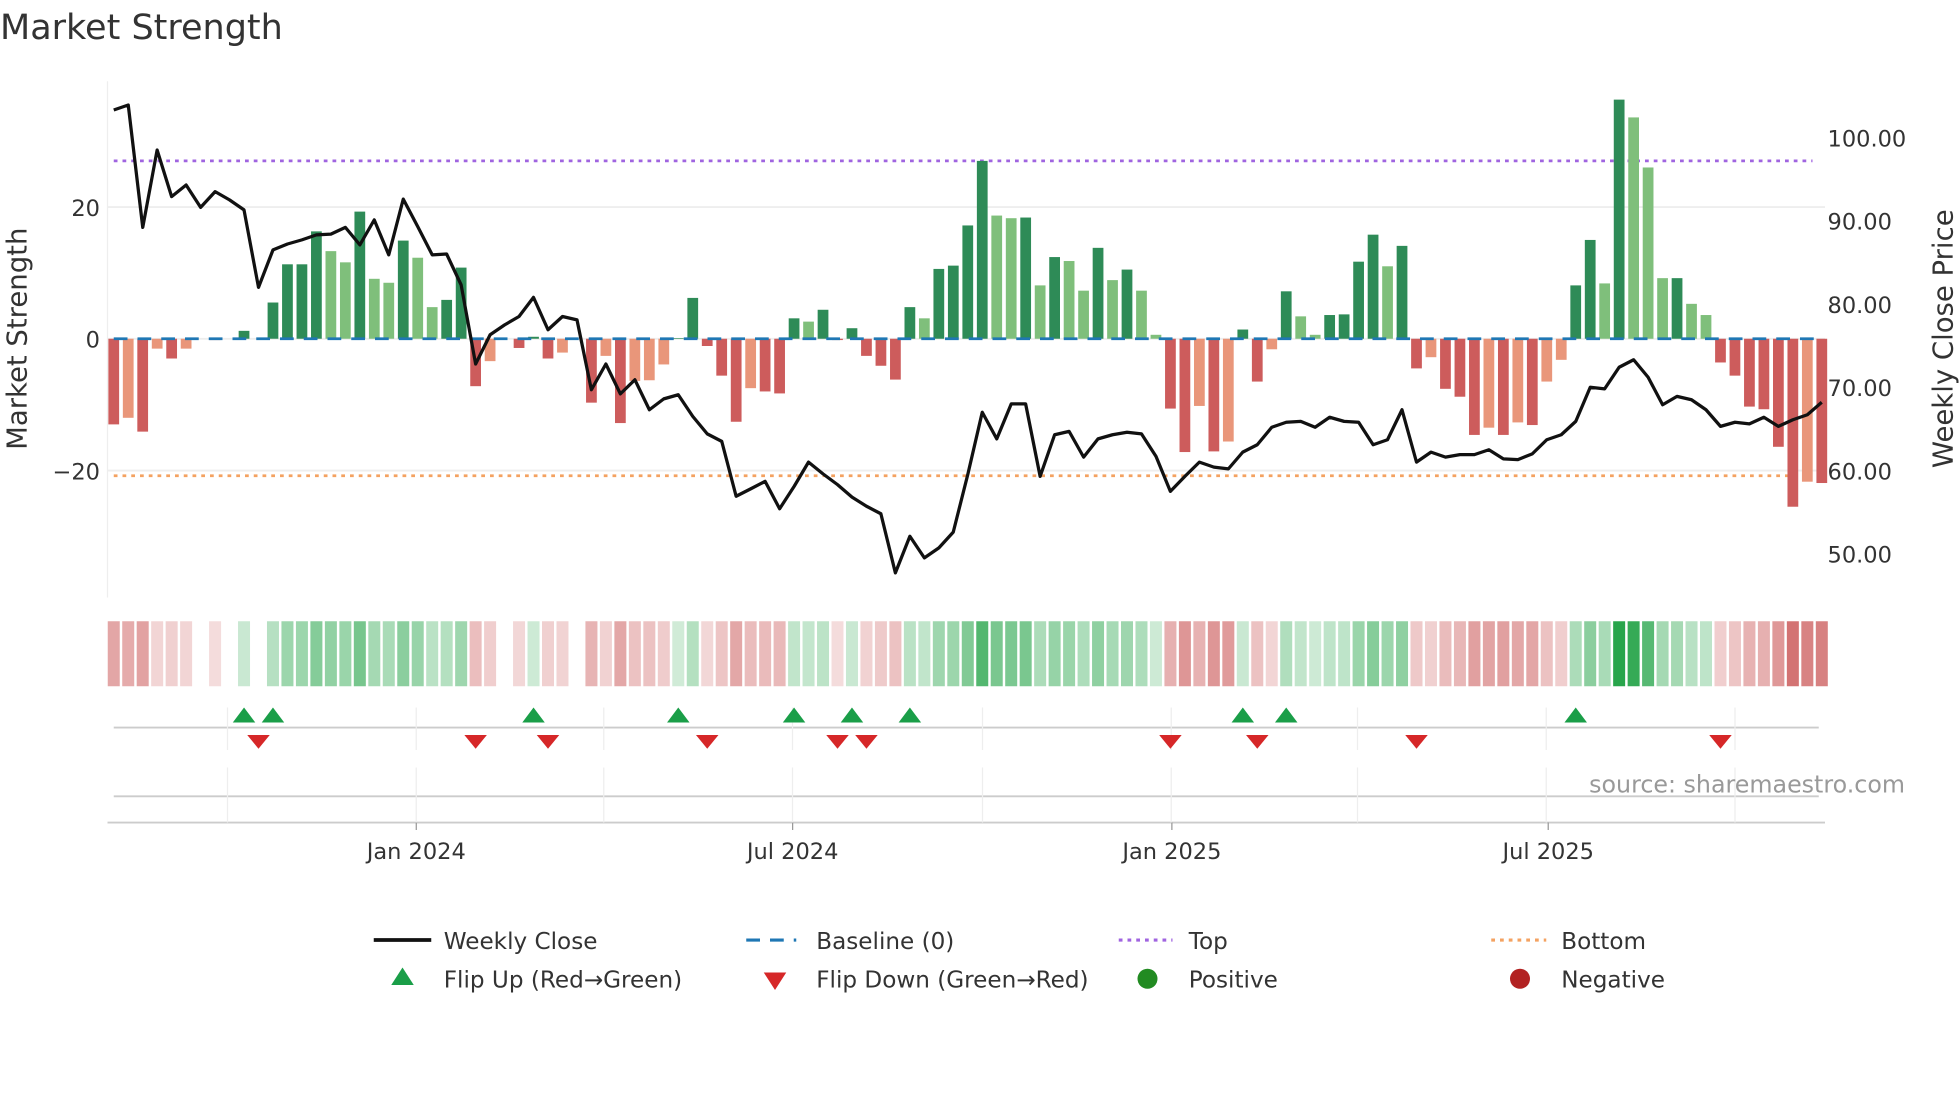  What do you see at coordinates (1170, 852) in the screenshot?
I see `x-tick-label: Jan 2025` at bounding box center [1170, 852].